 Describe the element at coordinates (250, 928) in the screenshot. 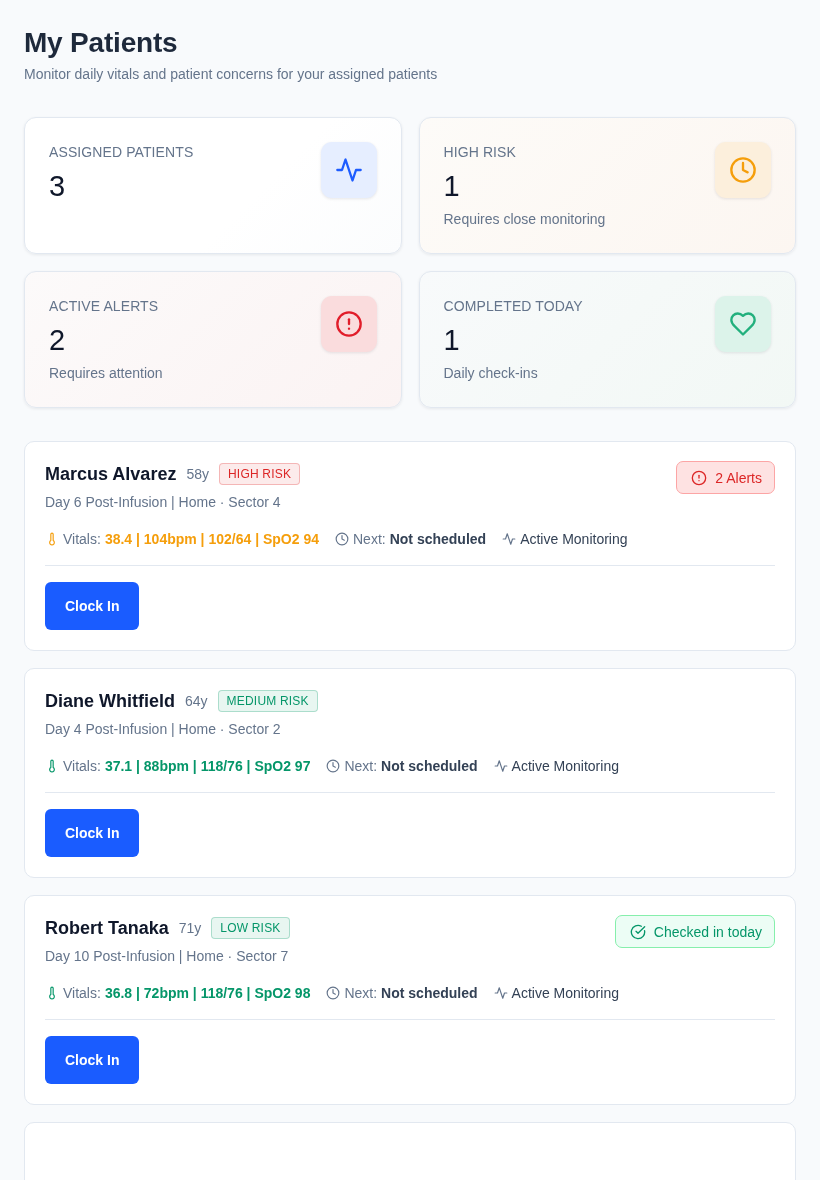

I see `risk-badge: LOW RISK` at that location.